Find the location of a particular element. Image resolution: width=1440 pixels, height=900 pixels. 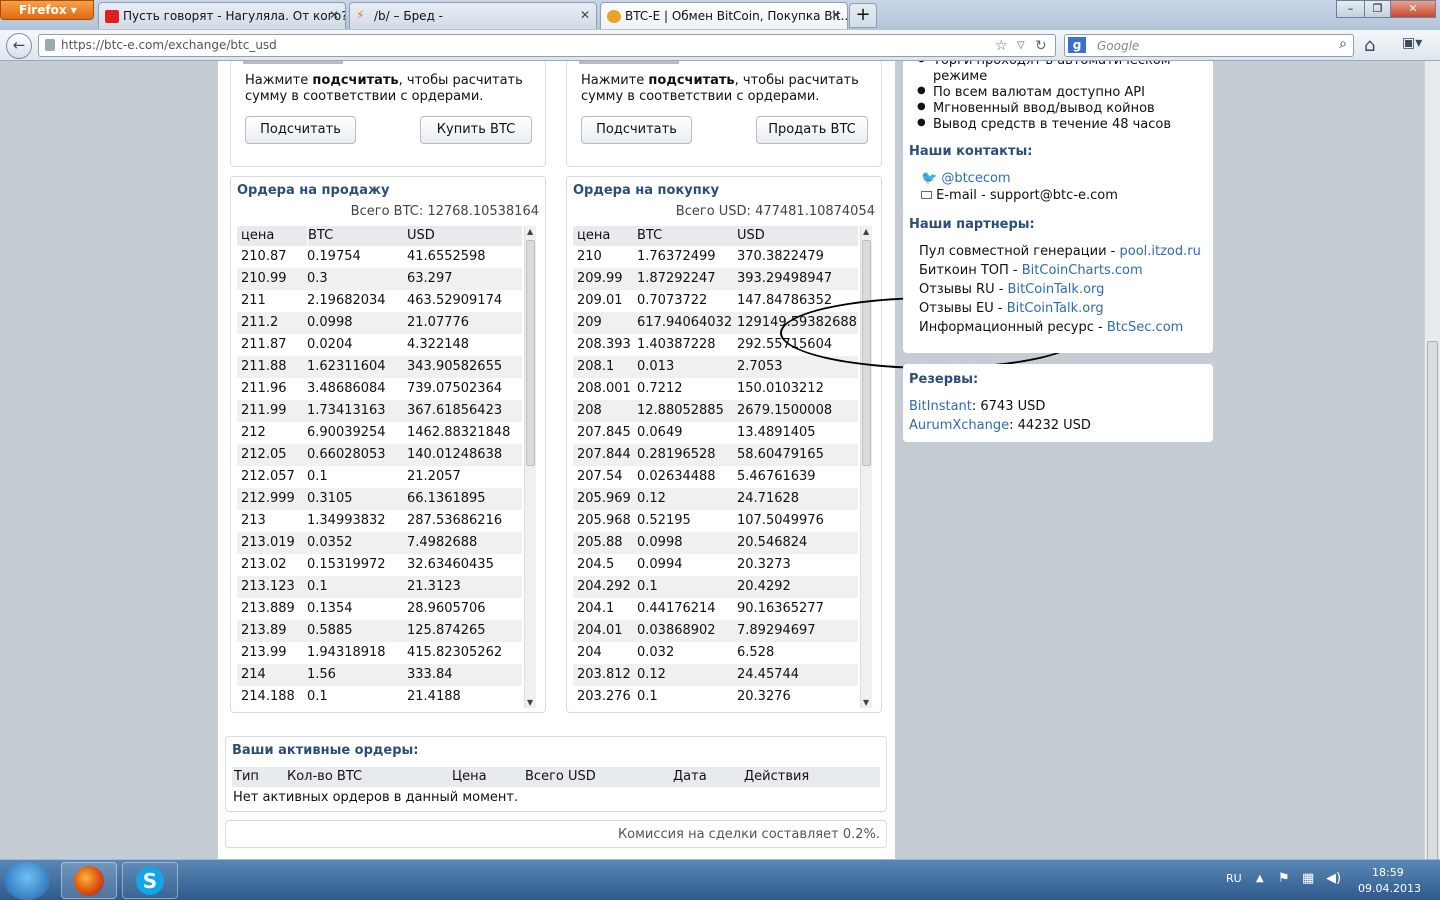

table-row: 213.99 1.94318918 415.82305262 is located at coordinates (379, 653).